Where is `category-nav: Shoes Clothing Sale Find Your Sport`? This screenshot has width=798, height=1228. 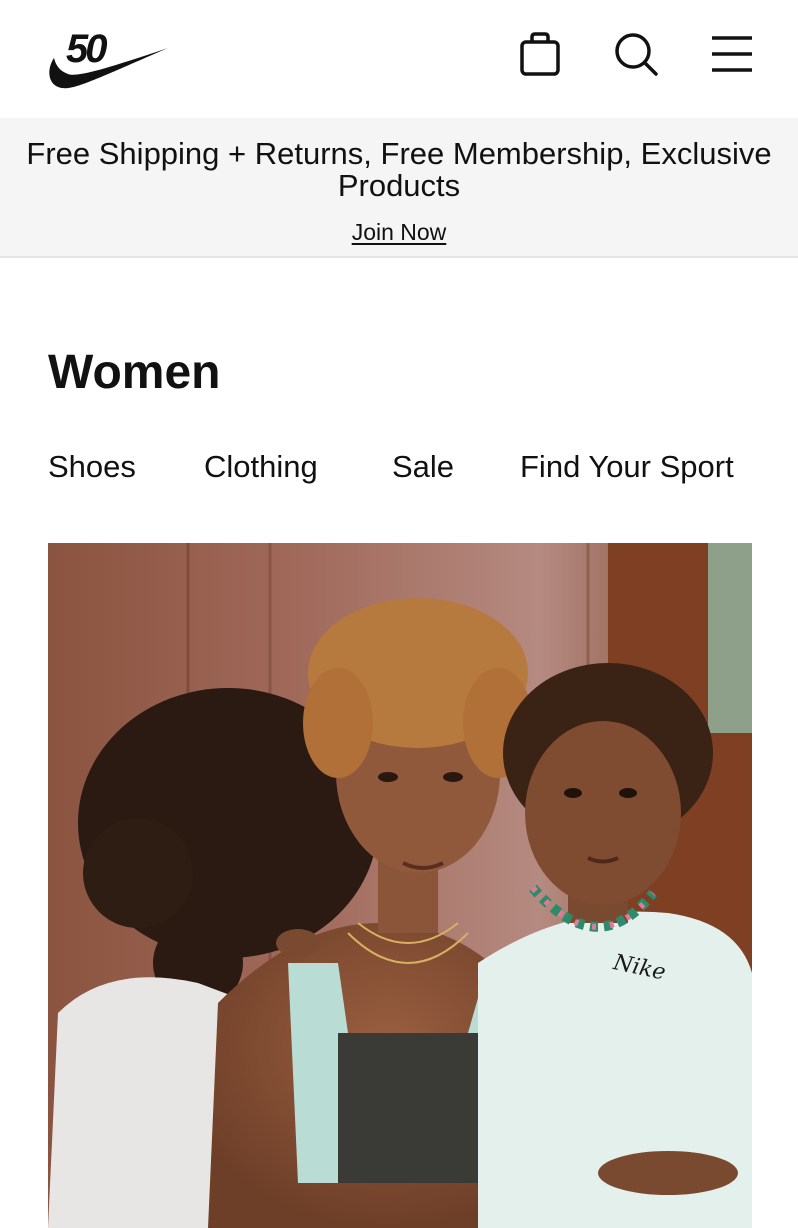 category-nav: Shoes Clothing Sale Find Your Sport is located at coordinates (403, 468).